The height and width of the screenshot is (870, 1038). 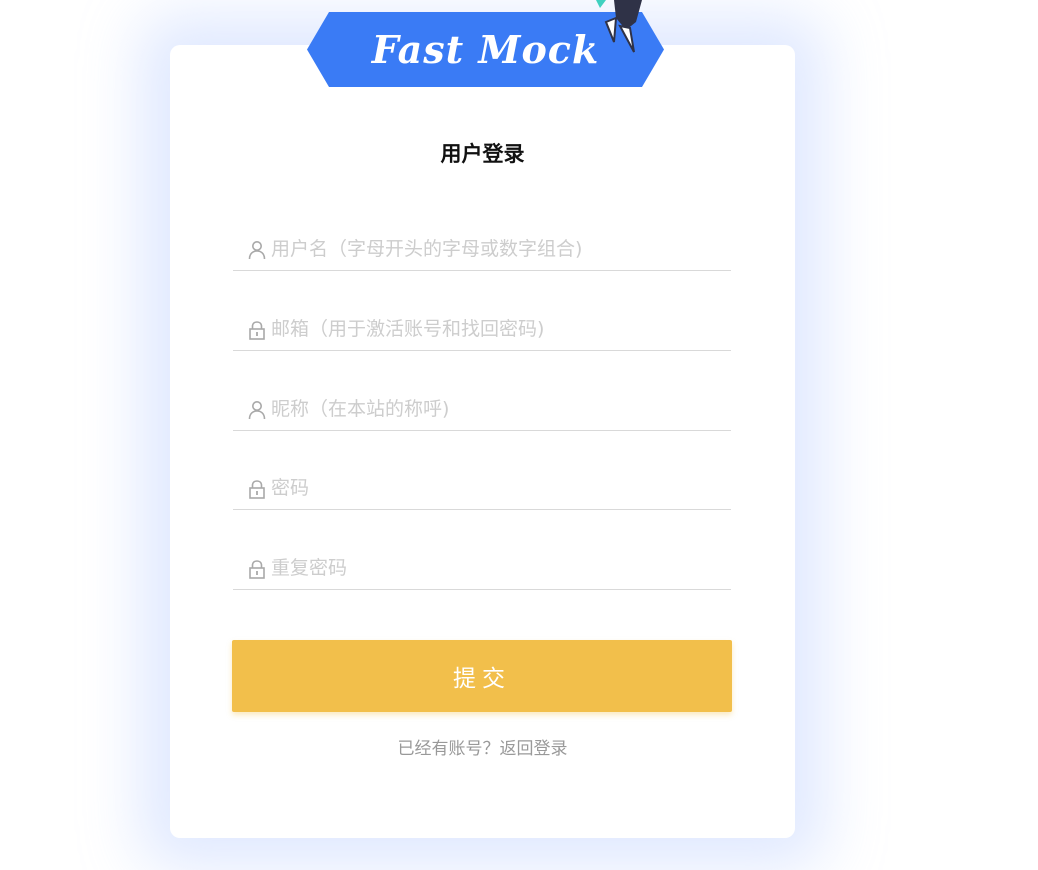 I want to click on nickname-input, so click(x=496, y=409).